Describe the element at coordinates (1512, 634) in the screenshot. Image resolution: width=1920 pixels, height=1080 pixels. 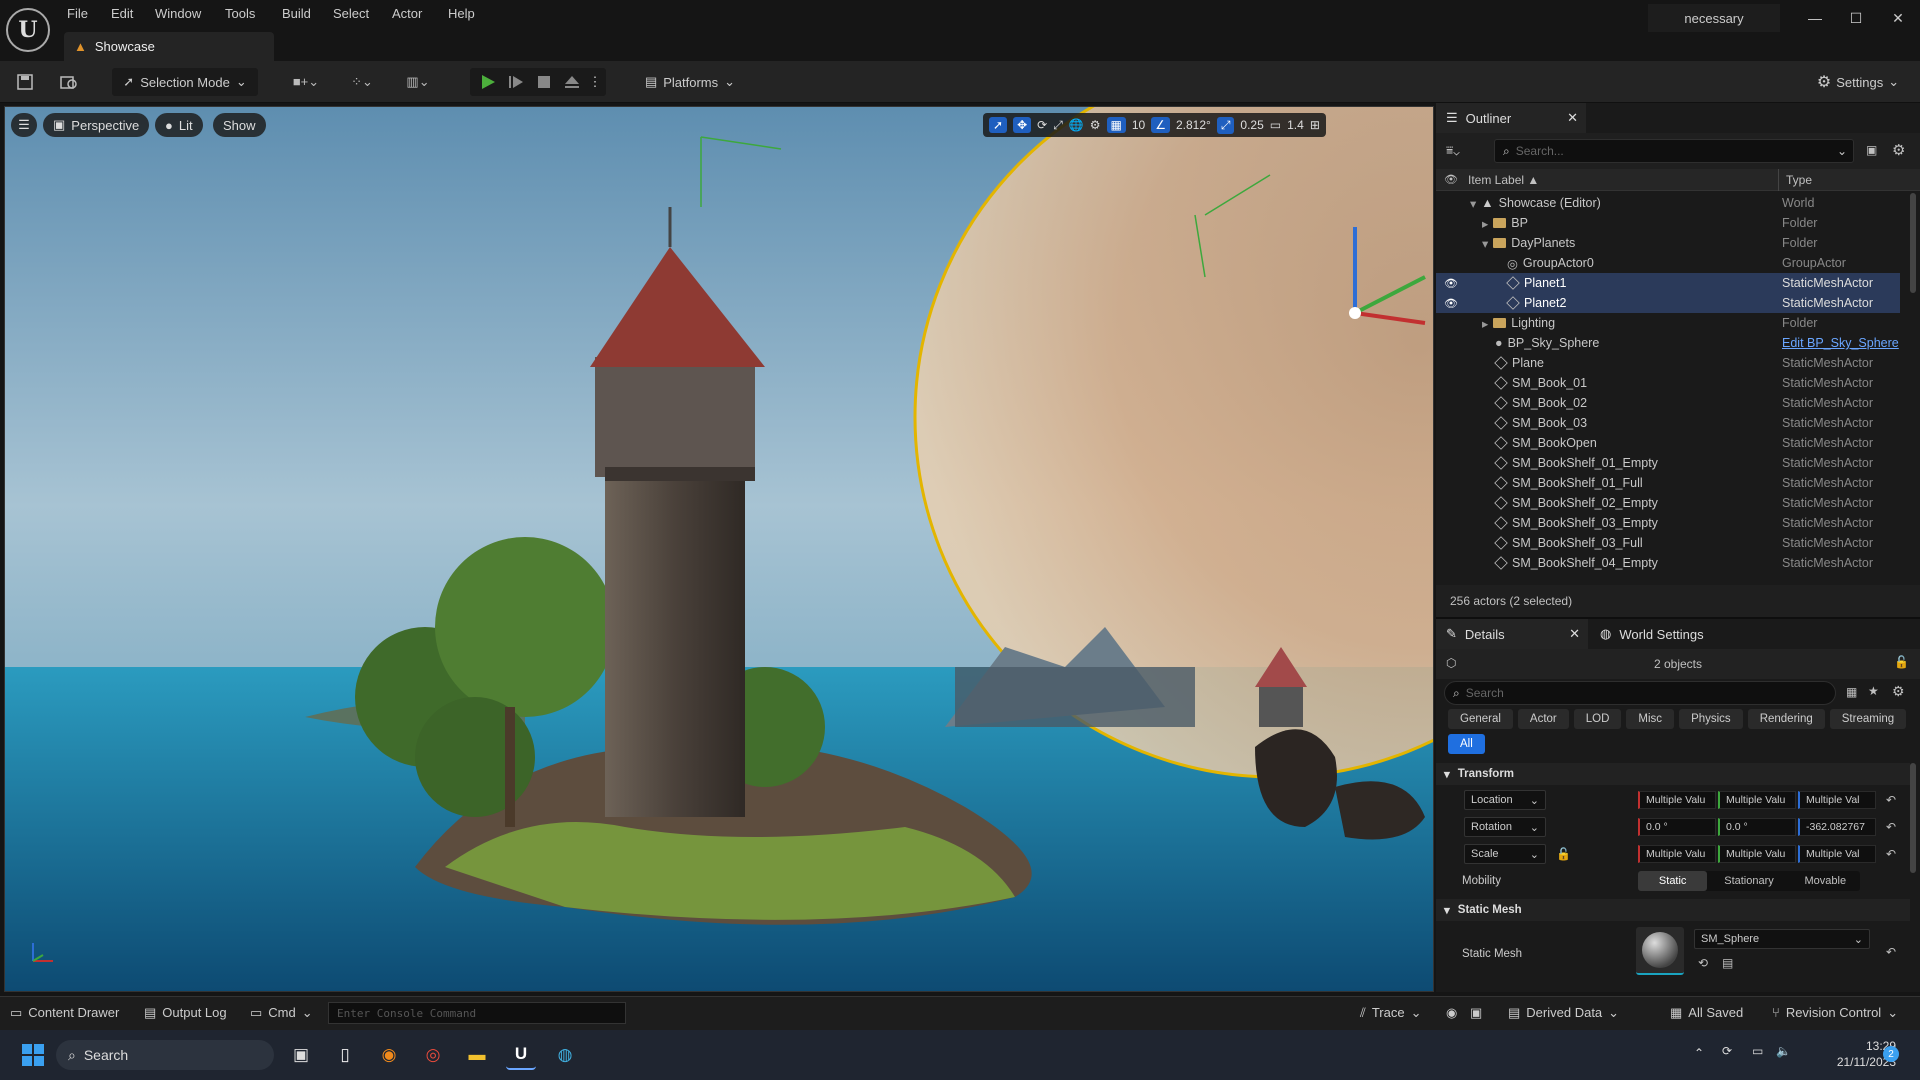
I see `tab-details: ✎ Details ✕` at that location.